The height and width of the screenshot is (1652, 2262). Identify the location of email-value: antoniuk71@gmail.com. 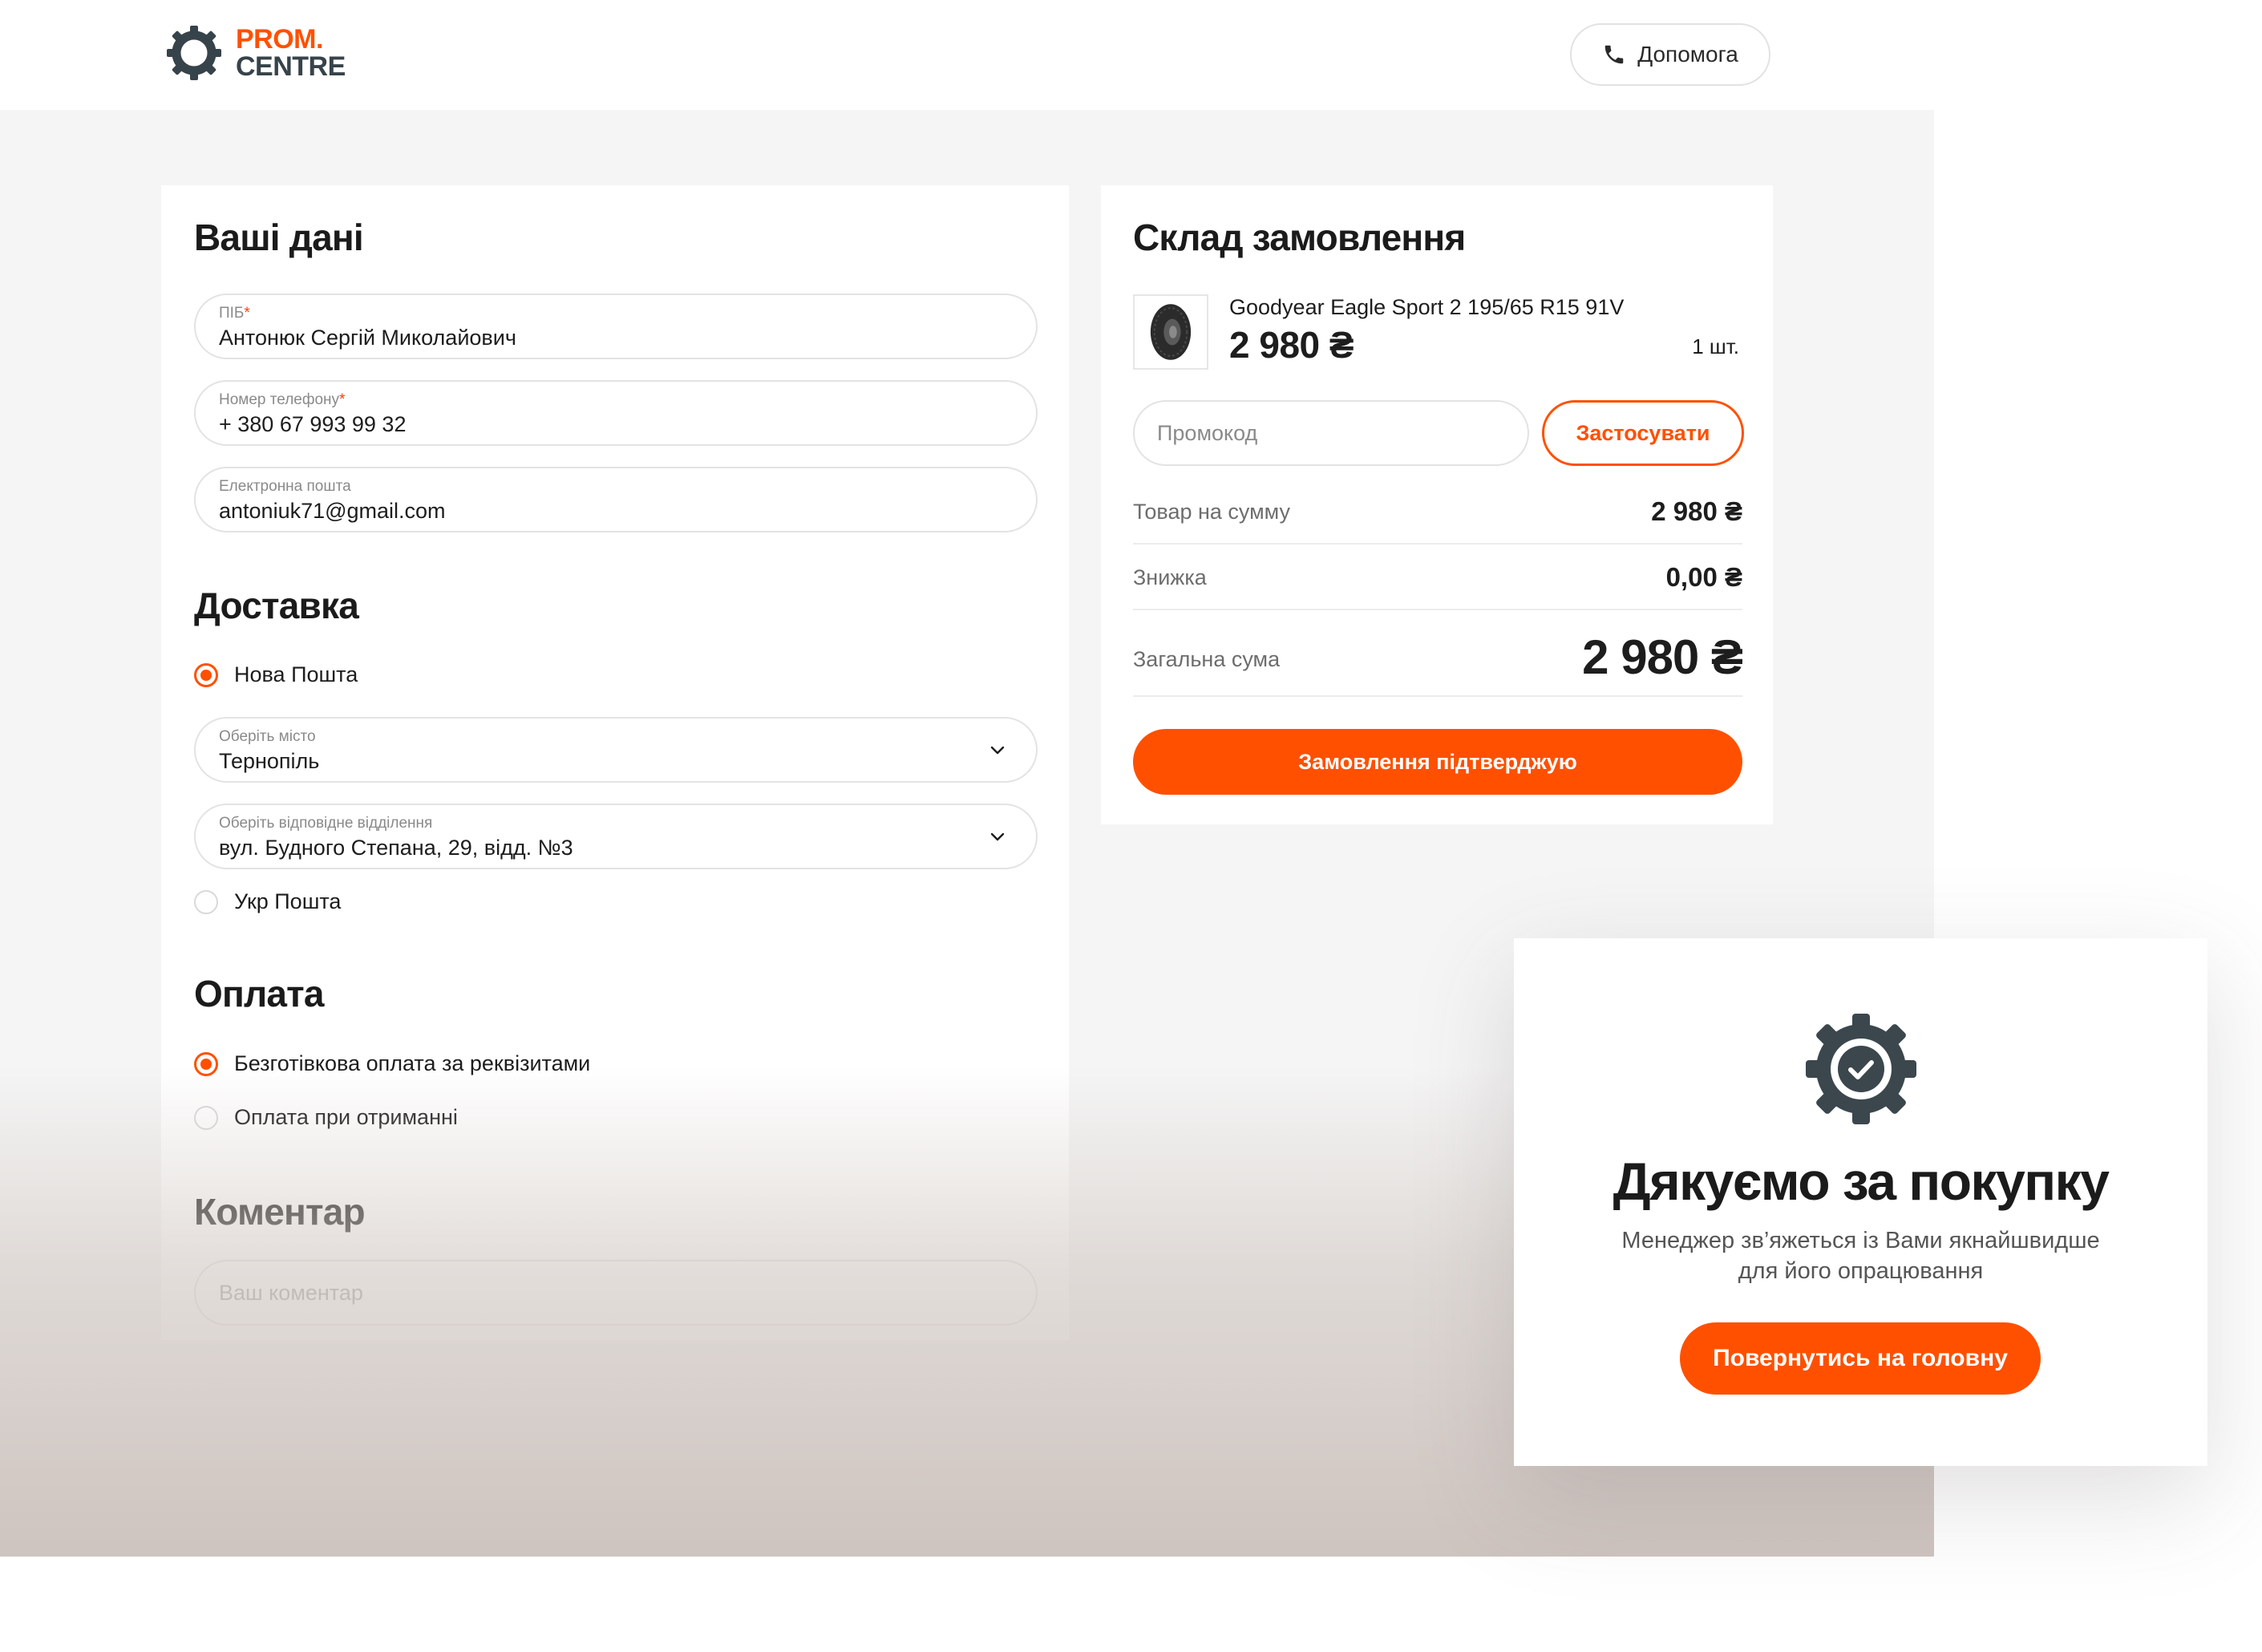
(332, 511).